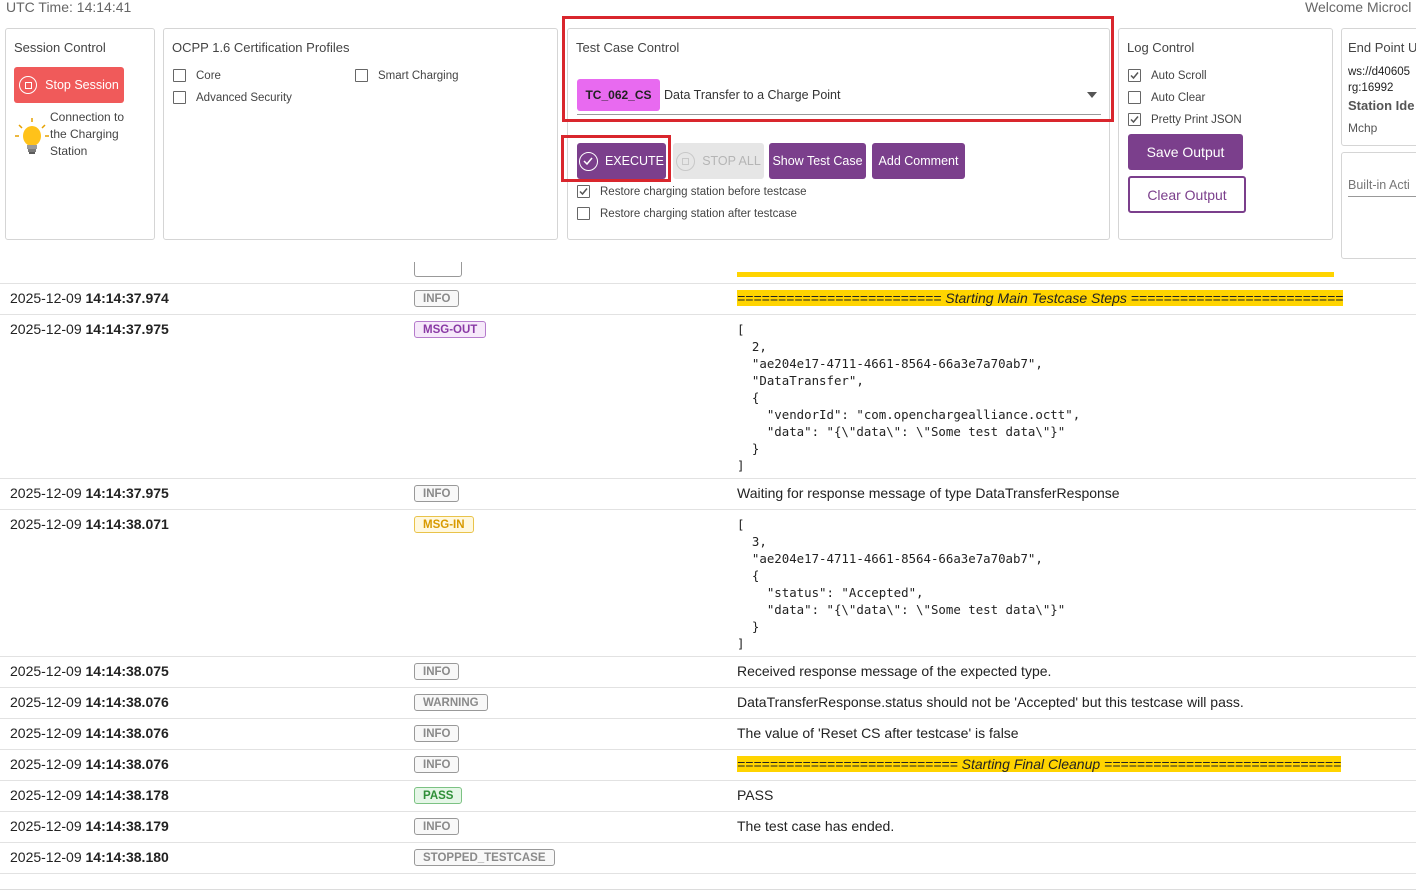 This screenshot has width=1416, height=893. I want to click on log-row: 2025-12-09 14:14:38.180 STOPPED_TESTCASE, so click(708, 858).